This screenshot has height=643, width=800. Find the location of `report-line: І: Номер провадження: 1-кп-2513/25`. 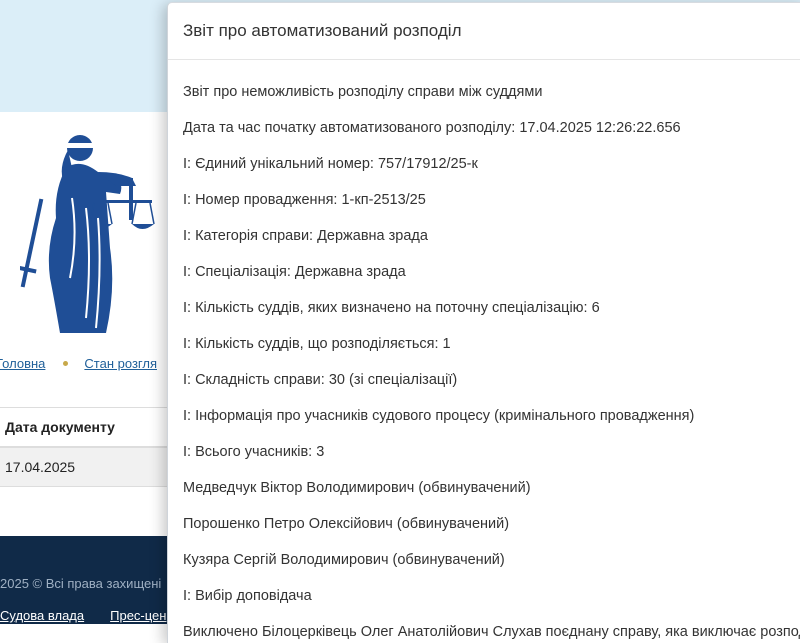

report-line: І: Номер провадження: 1-кп-2513/25 is located at coordinates (304, 200).